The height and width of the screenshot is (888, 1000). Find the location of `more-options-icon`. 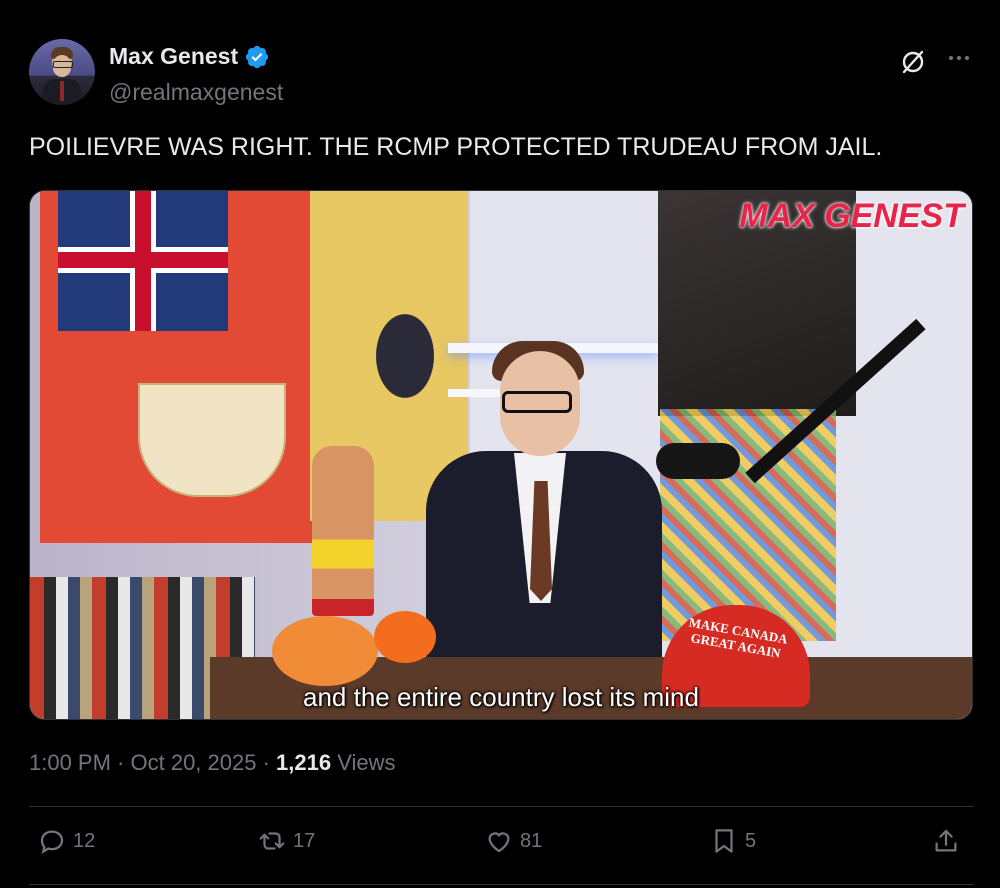

more-options-icon is located at coordinates (959, 58).